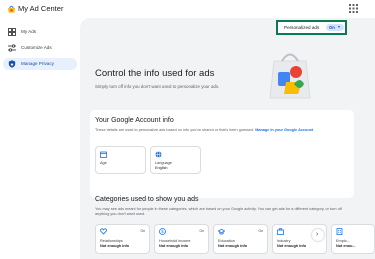 This screenshot has width=375, height=259. What do you see at coordinates (103, 231) in the screenshot?
I see `heart-icon` at bounding box center [103, 231].